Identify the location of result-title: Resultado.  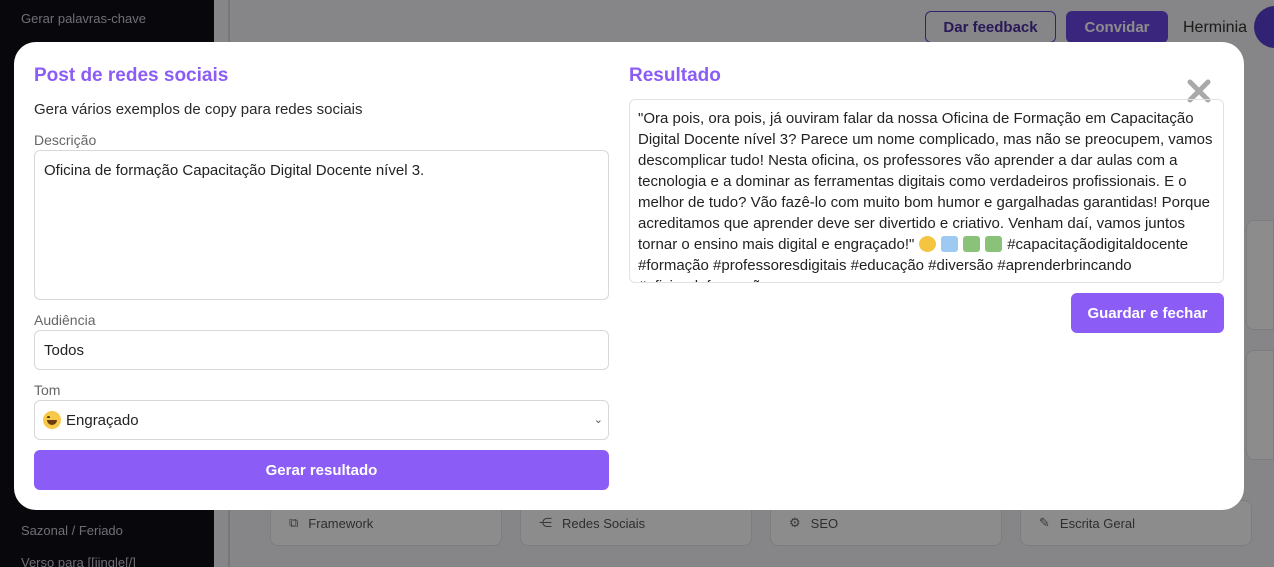
(675, 75).